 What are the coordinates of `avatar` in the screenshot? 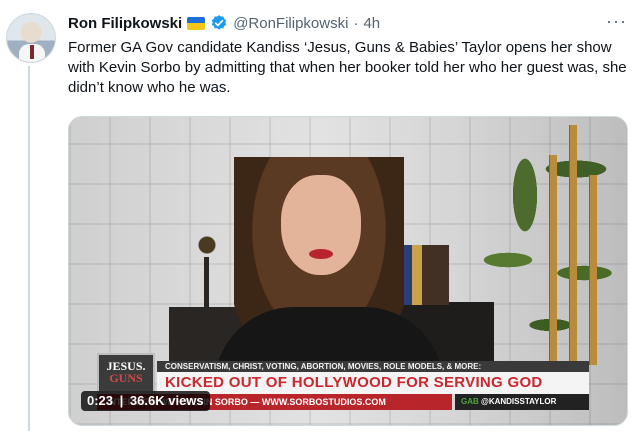 It's located at (31, 38).